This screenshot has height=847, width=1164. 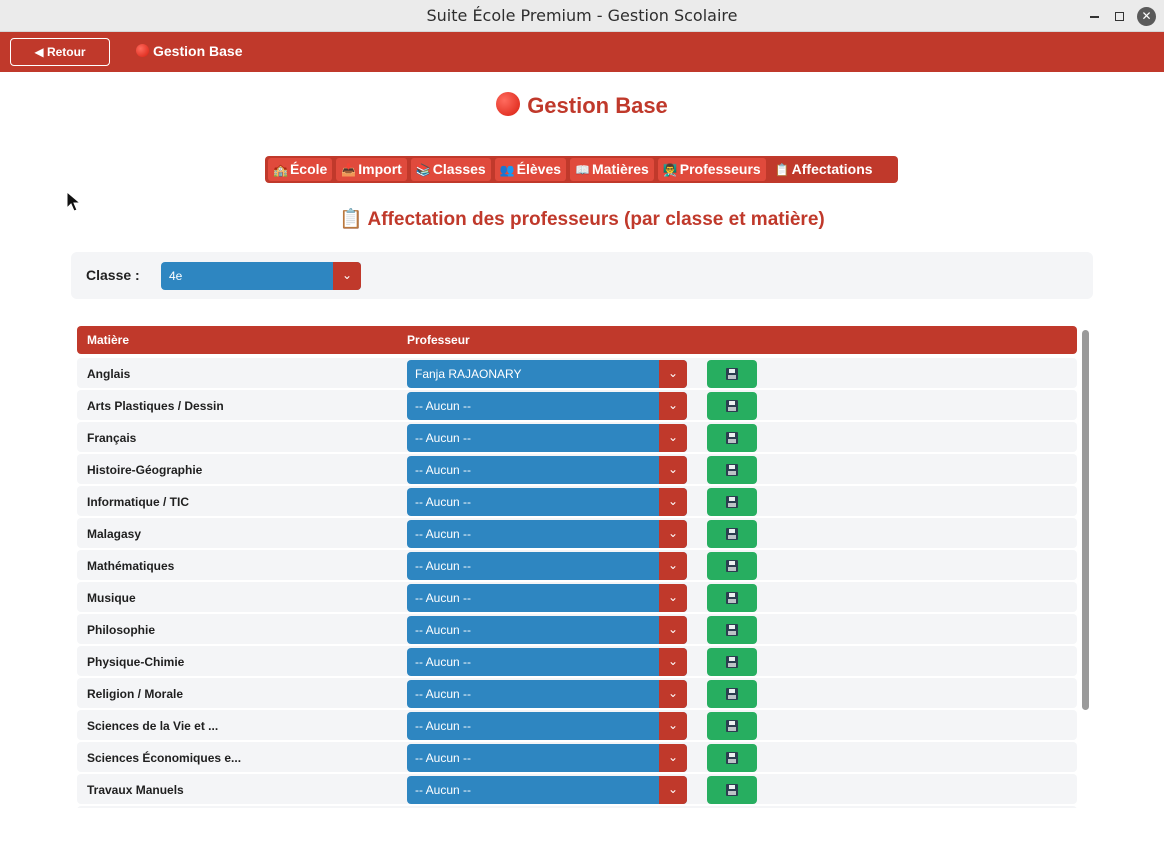 I want to click on tab-affectations: 📋 Affectations, so click(x=823, y=169).